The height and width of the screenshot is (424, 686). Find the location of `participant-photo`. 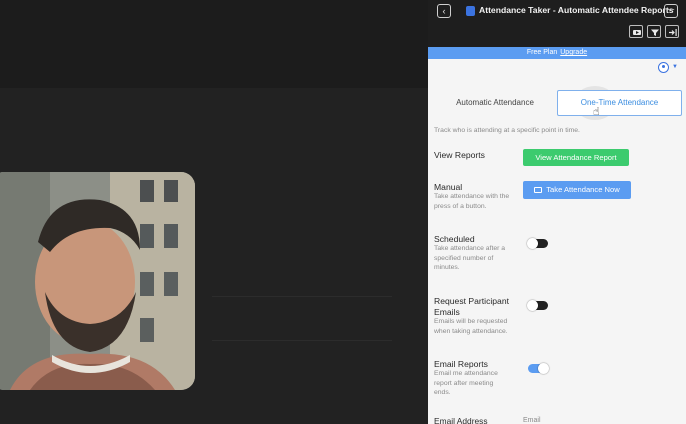

participant-photo is located at coordinates (97, 281).